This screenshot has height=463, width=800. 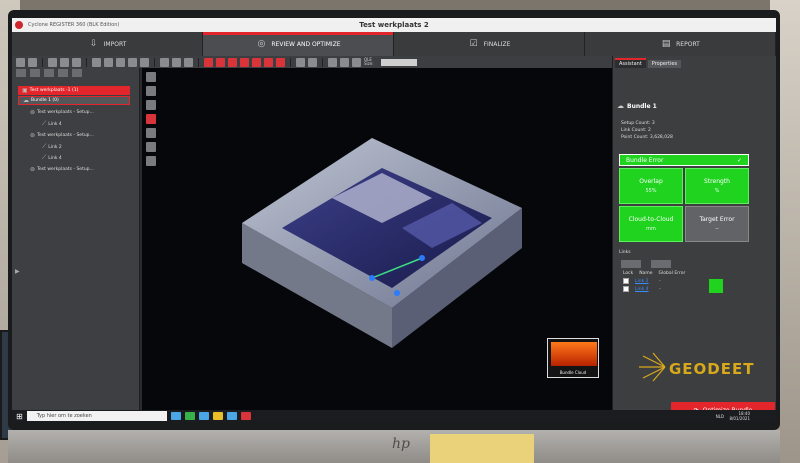 I want to click on flag-icon, so click(x=268, y=62).